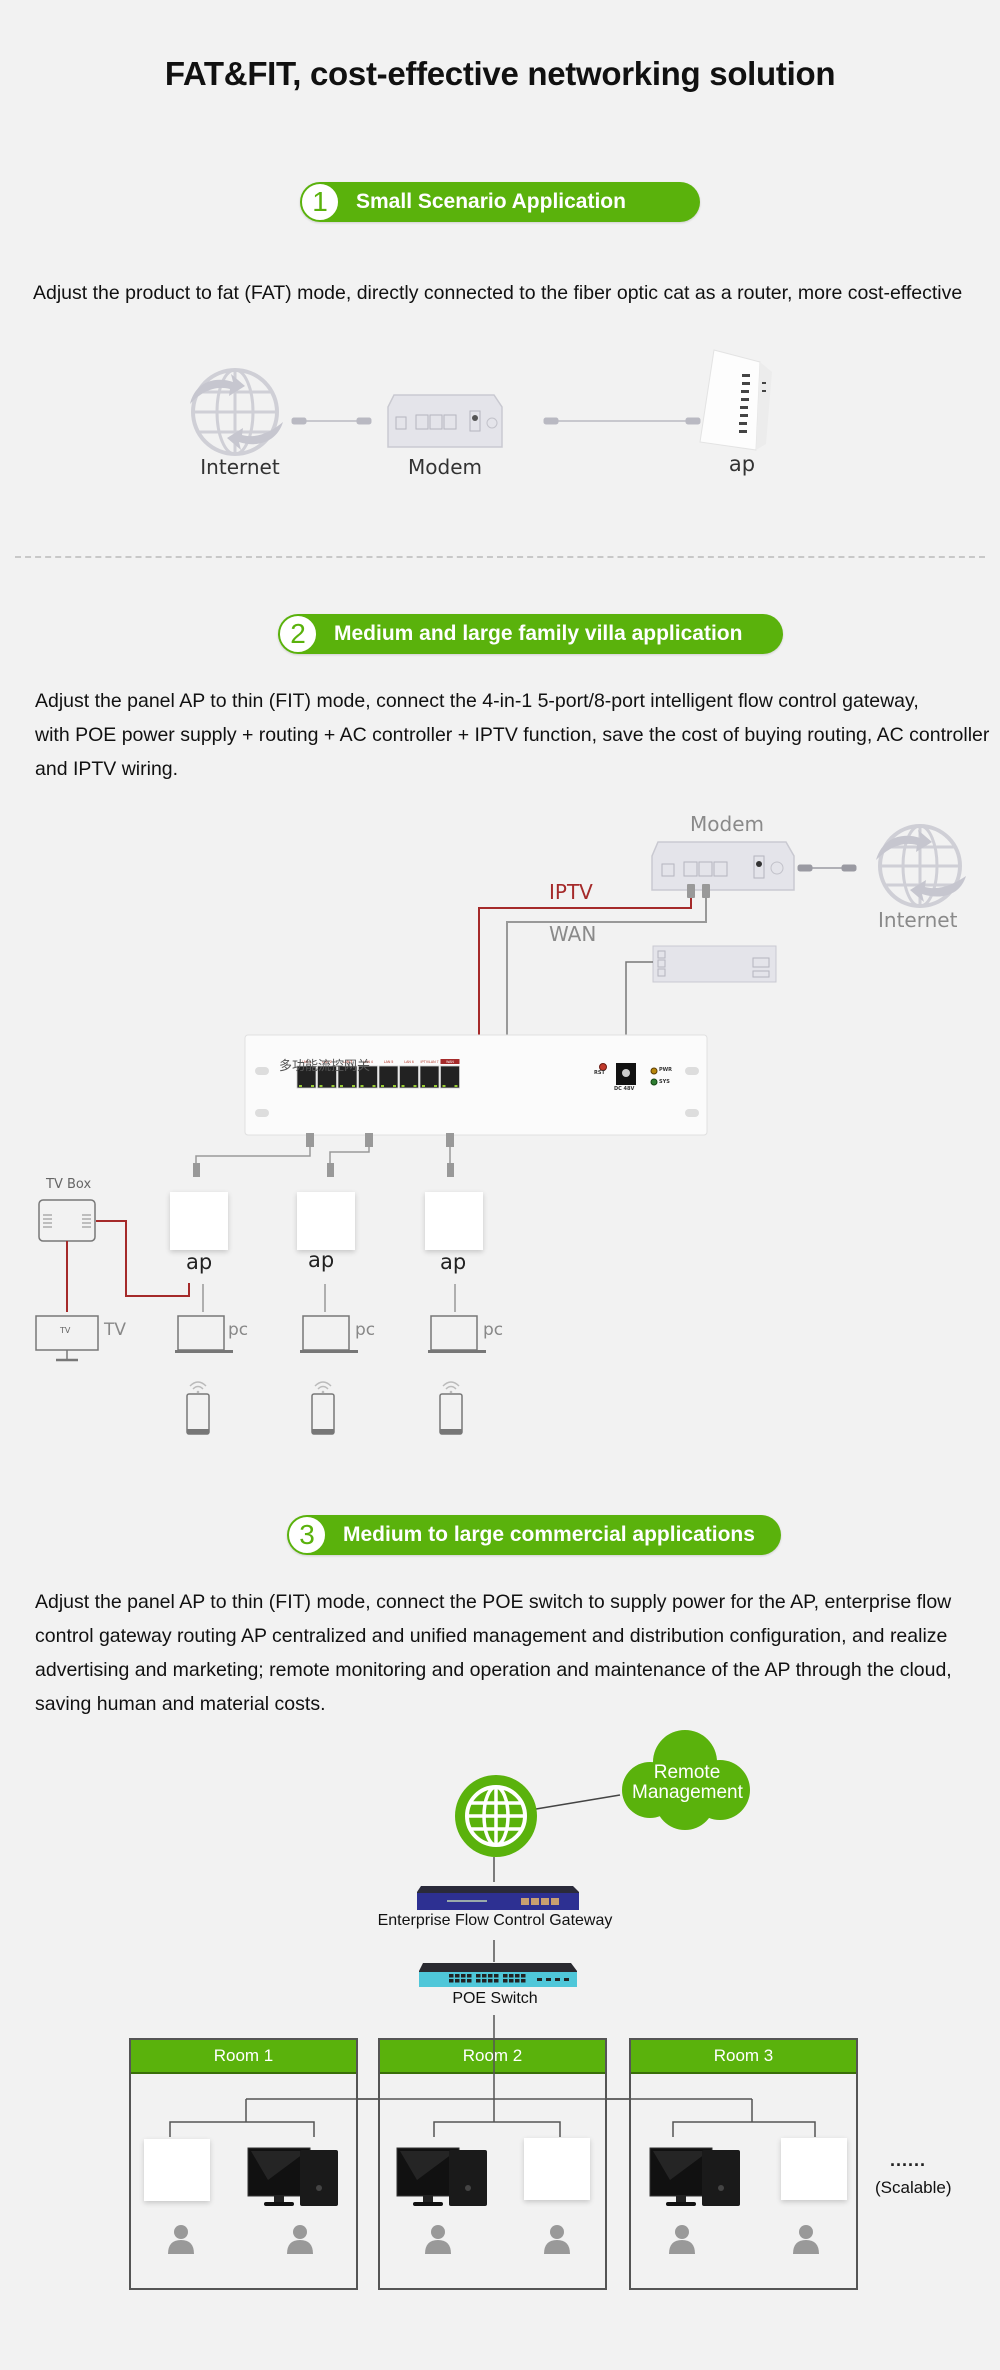 Image resolution: width=1000 pixels, height=2370 pixels. What do you see at coordinates (493, 2146) in the screenshot?
I see `room-links-overlay` at bounding box center [493, 2146].